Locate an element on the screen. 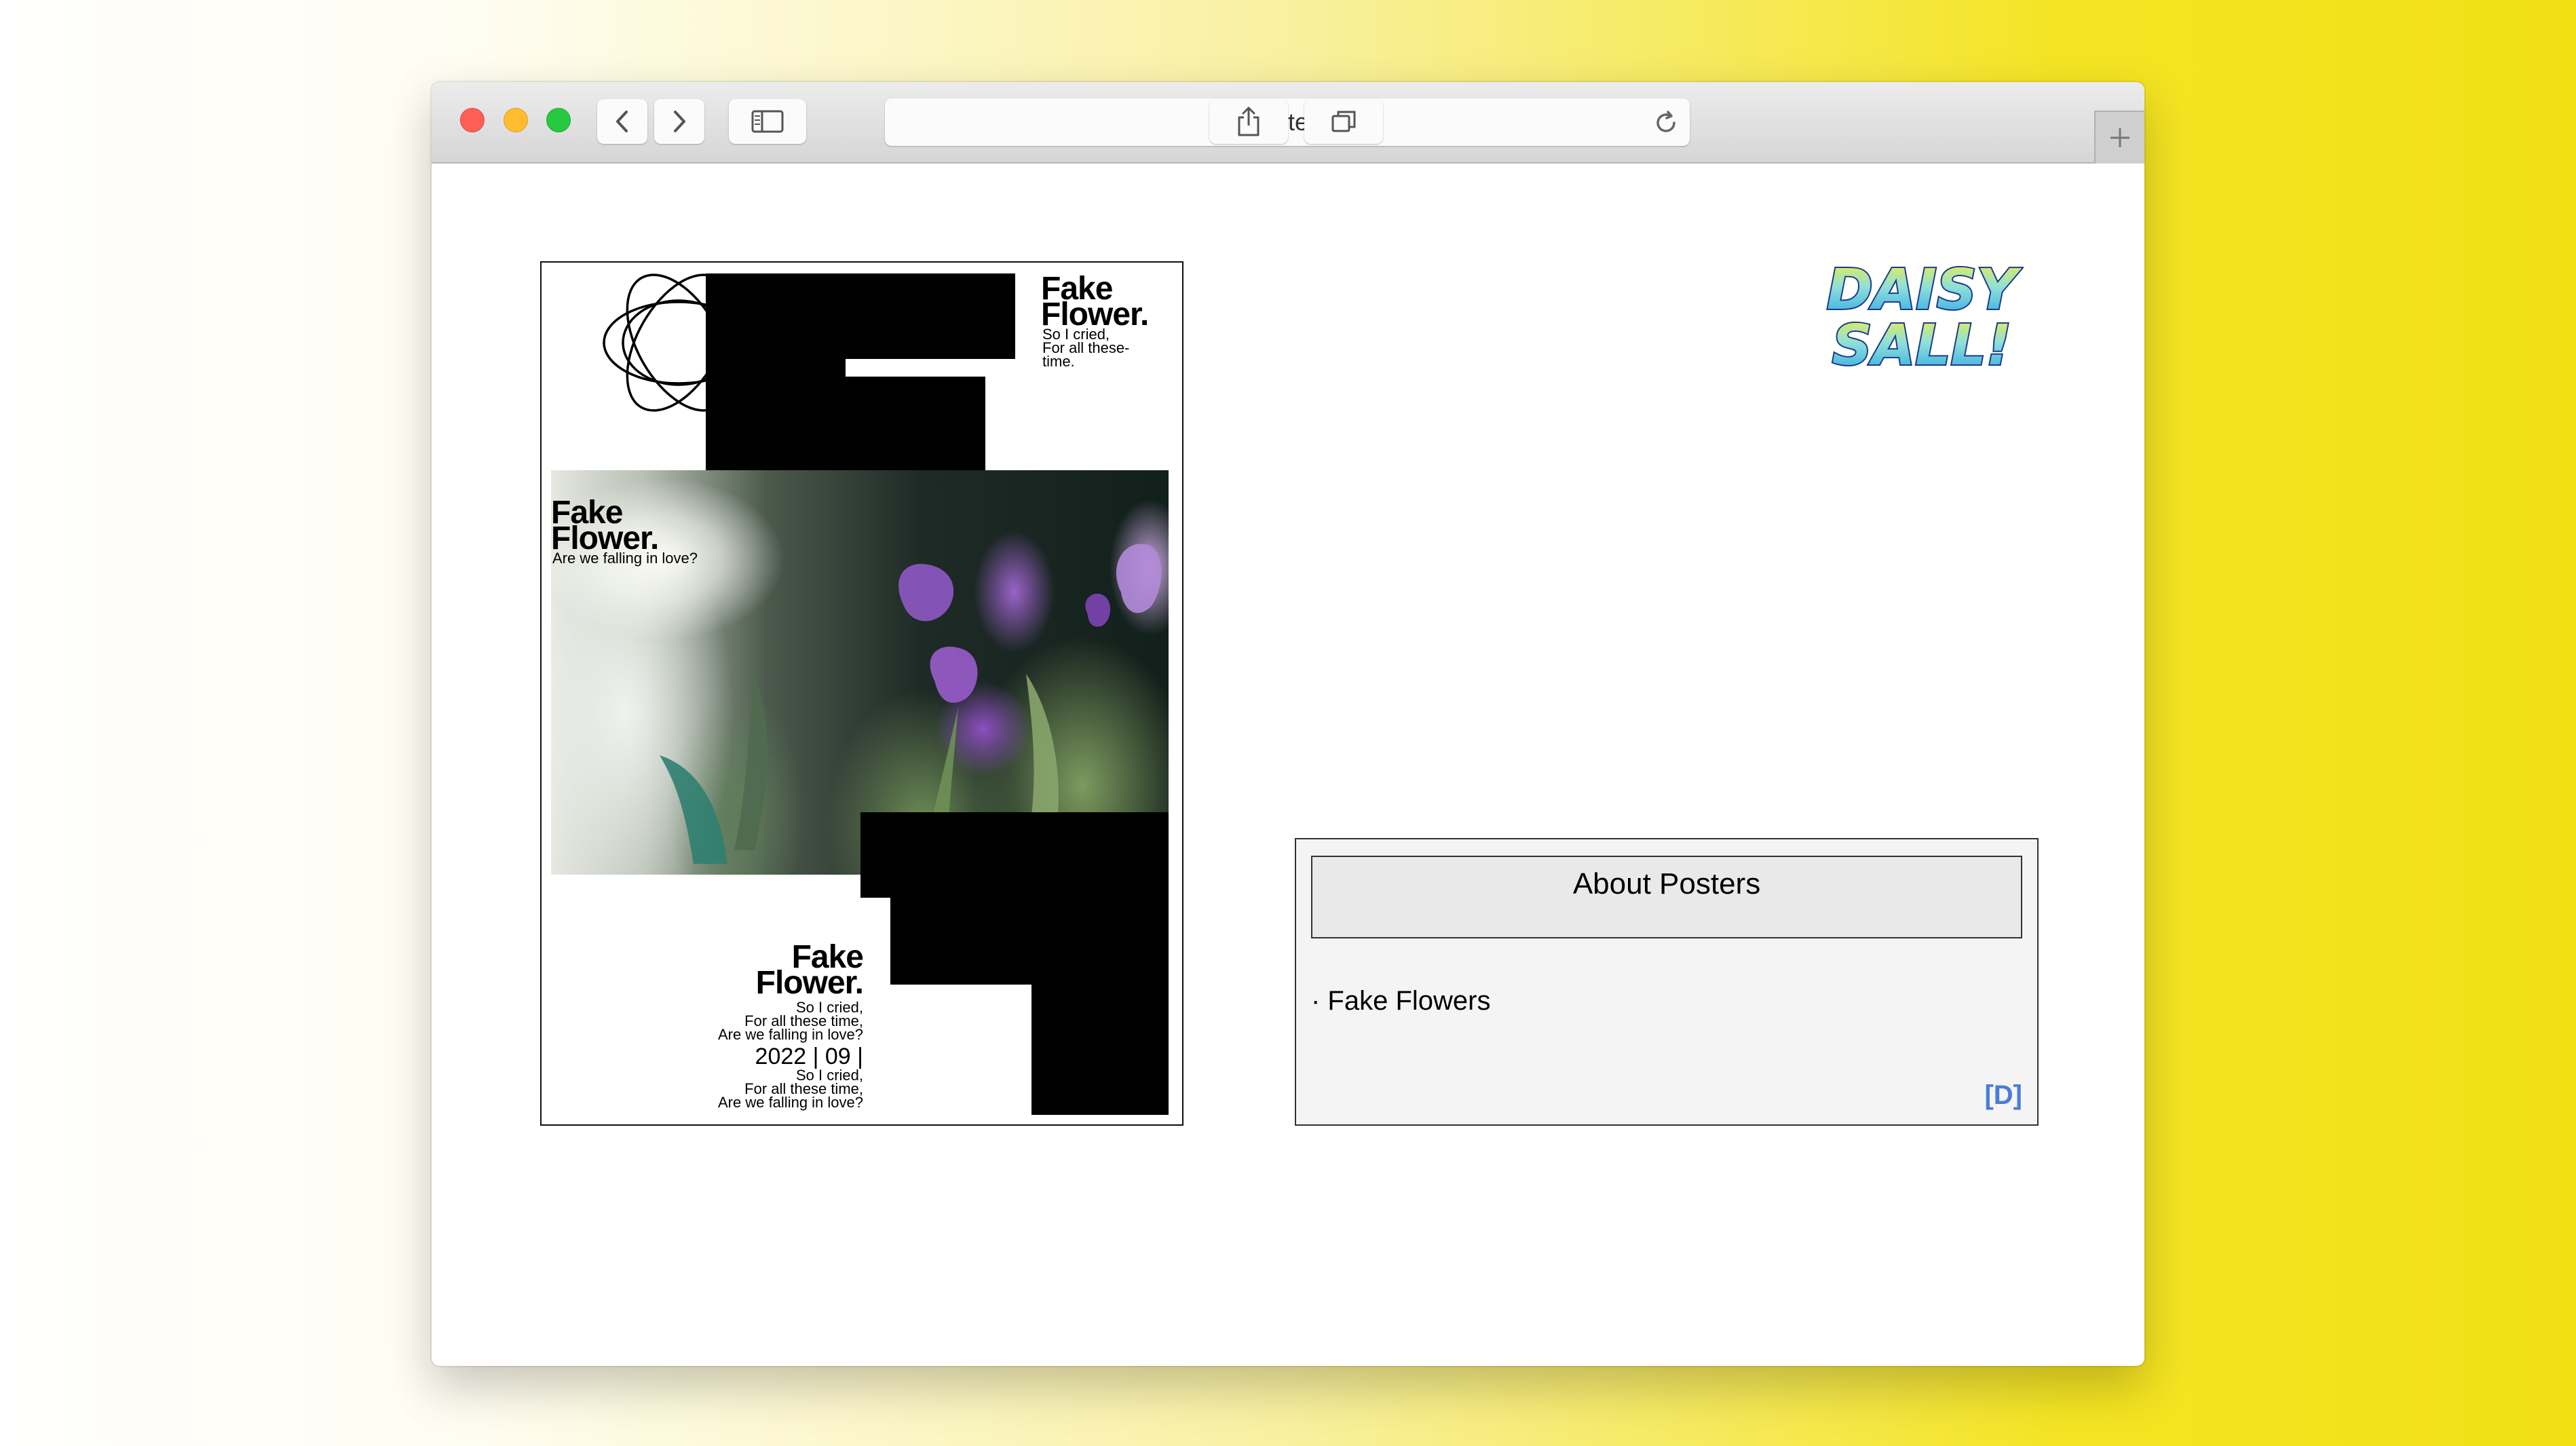  poster-bottom-title: Fake Flower. is located at coordinates (809, 971).